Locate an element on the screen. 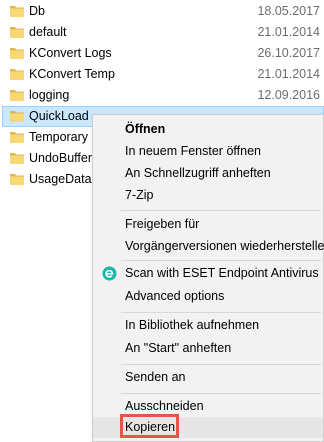 Image resolution: width=324 pixels, height=442 pixels. menu-item-label: Scan with ESET Endpoint Antivirus is located at coordinates (222, 273).